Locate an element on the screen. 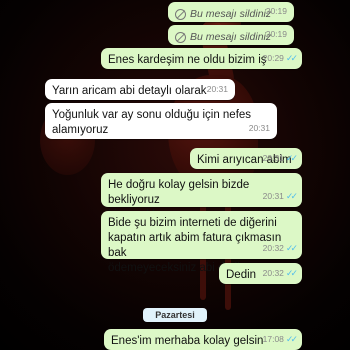 The width and height of the screenshot is (350, 350). message-meta: 20:29 ✓✓ is located at coordinates (280, 58).